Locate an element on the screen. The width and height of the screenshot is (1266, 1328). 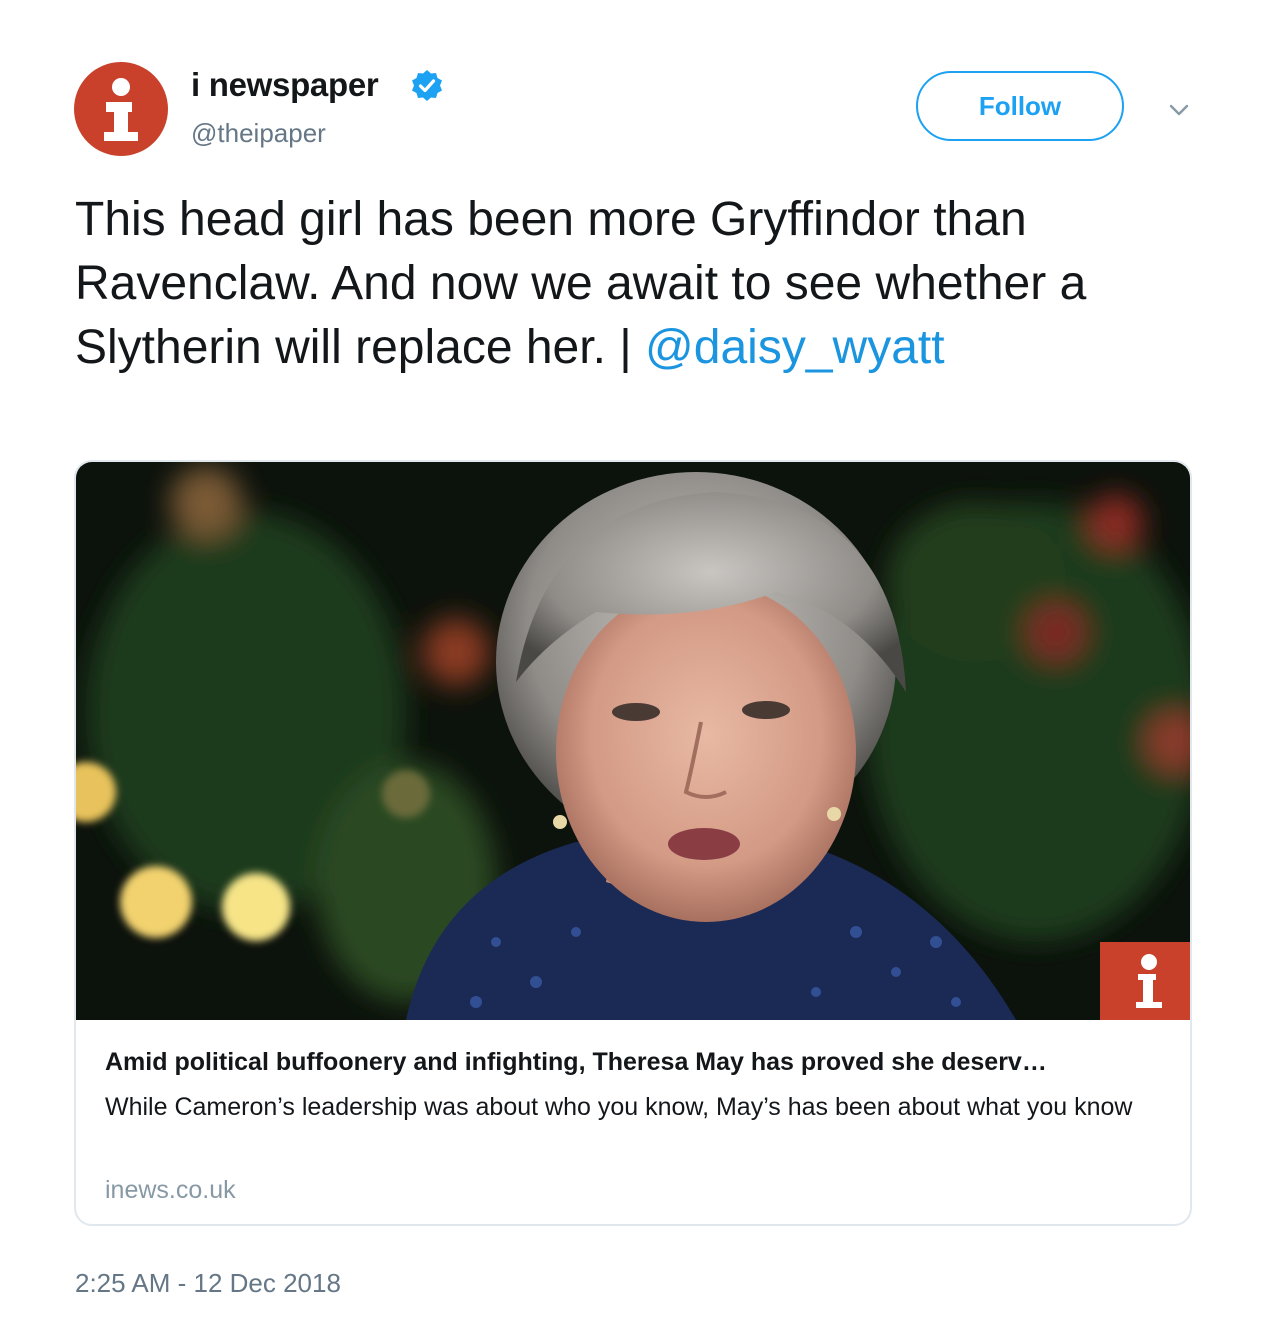
display-name: i newspaper is located at coordinates (285, 85).